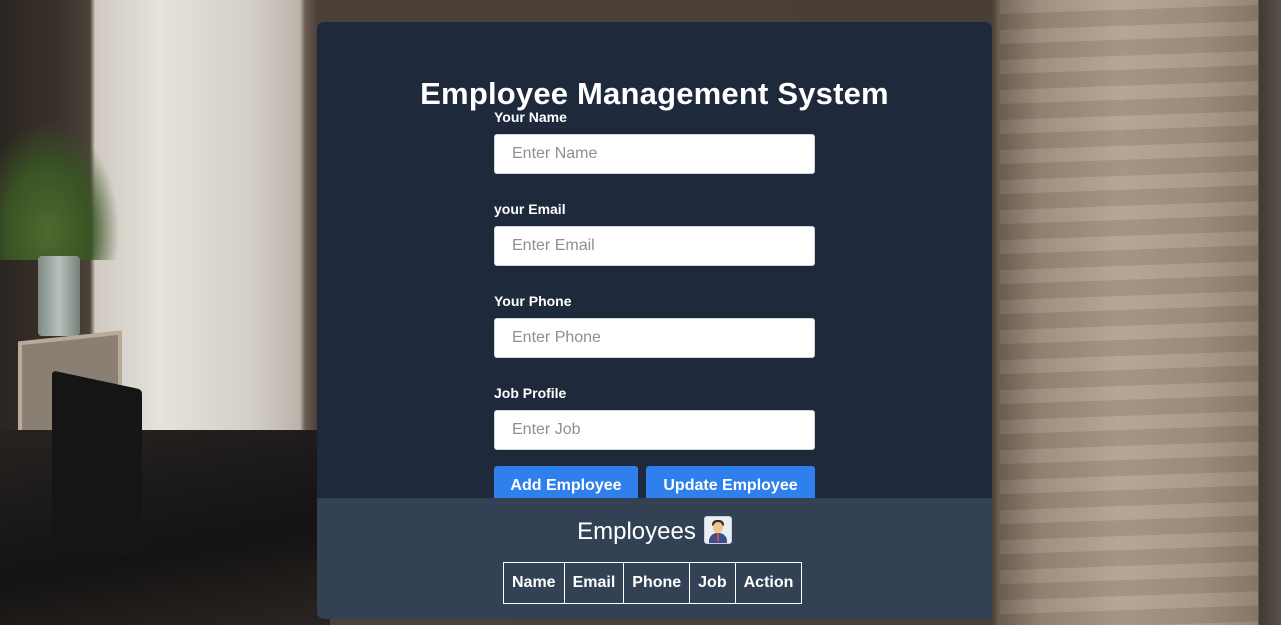  Describe the element at coordinates (594, 583) in the screenshot. I see `column-header-email: Email` at that location.